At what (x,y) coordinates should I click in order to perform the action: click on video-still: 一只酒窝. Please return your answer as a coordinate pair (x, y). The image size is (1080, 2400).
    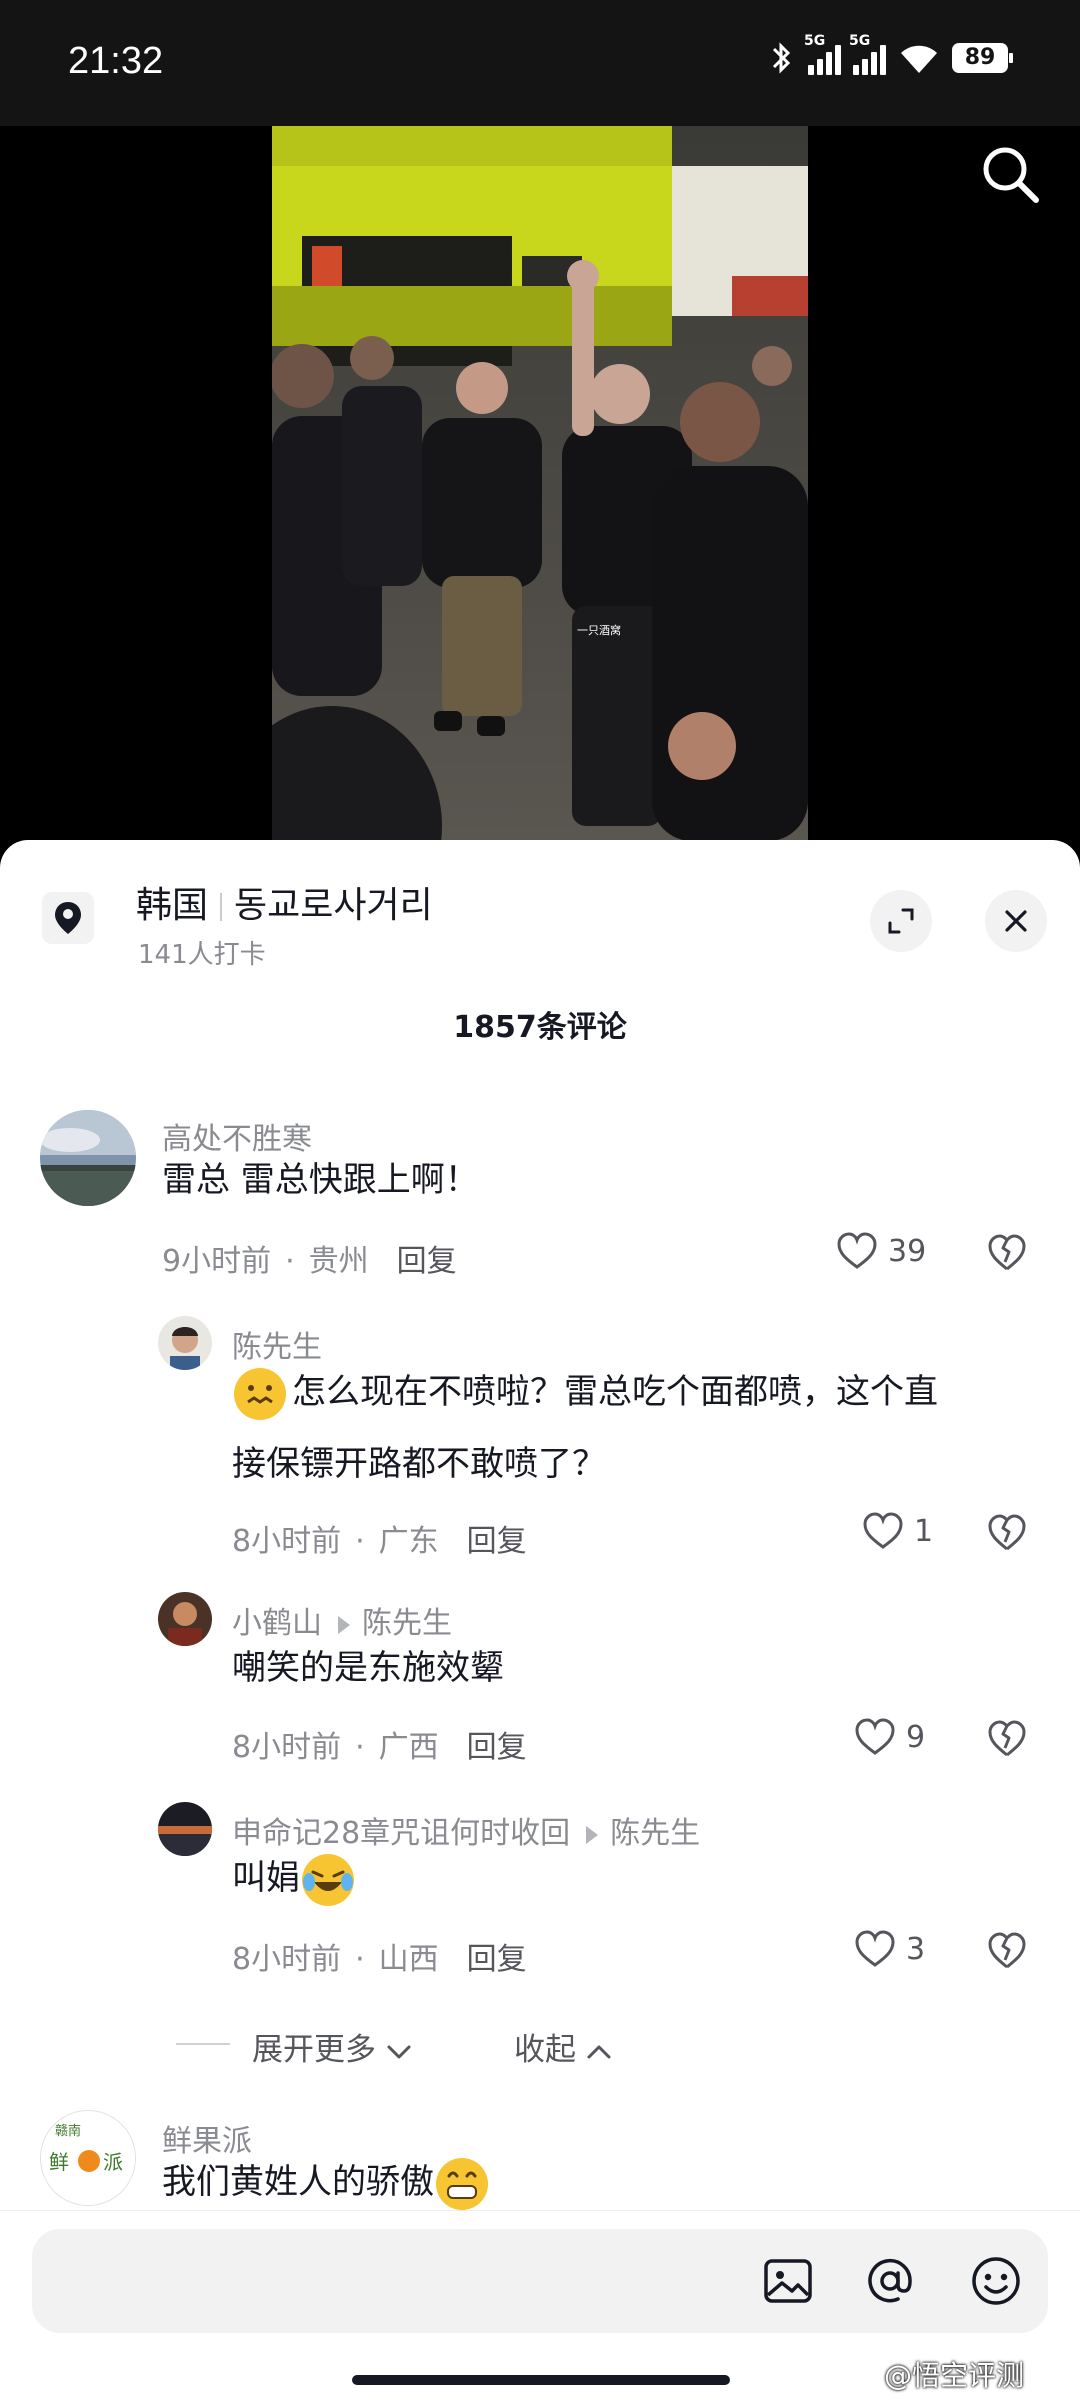
    Looking at the image, I should click on (540, 483).